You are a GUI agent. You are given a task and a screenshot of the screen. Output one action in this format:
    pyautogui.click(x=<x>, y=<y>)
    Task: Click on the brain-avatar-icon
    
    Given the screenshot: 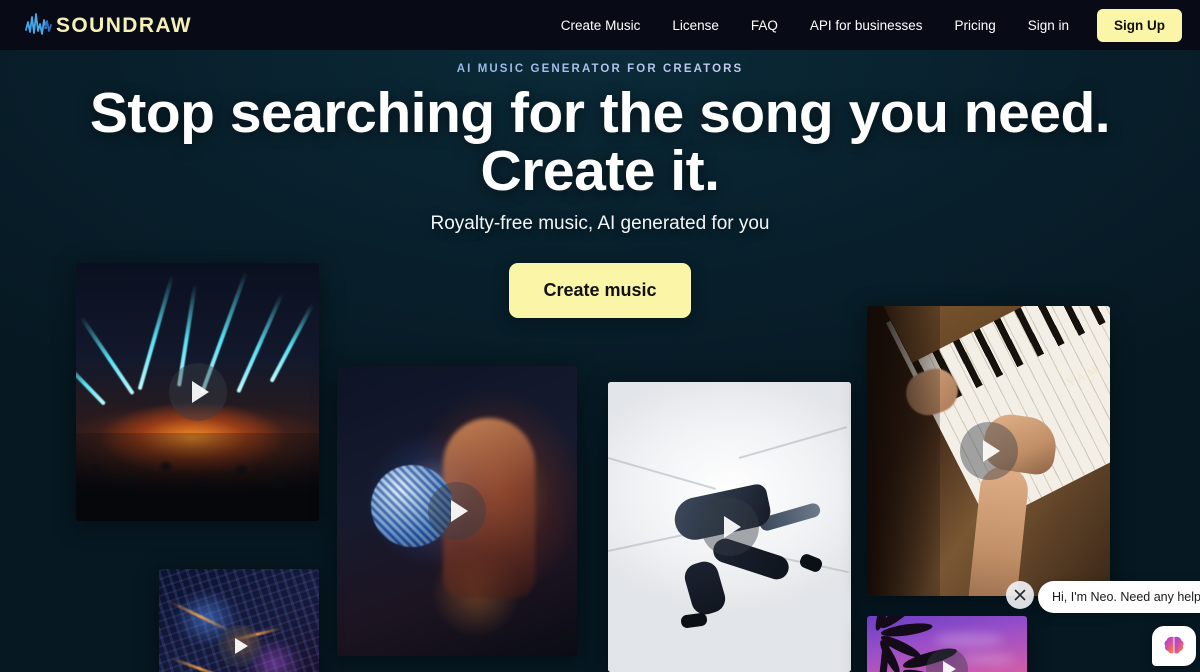 What is the action you would take?
    pyautogui.click(x=1174, y=646)
    